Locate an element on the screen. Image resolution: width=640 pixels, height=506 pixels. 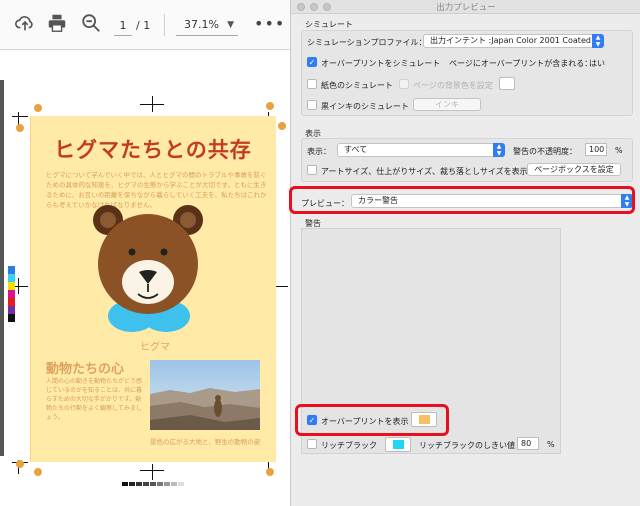
rich-black-label: リッチブラック is located at coordinates (349, 445).